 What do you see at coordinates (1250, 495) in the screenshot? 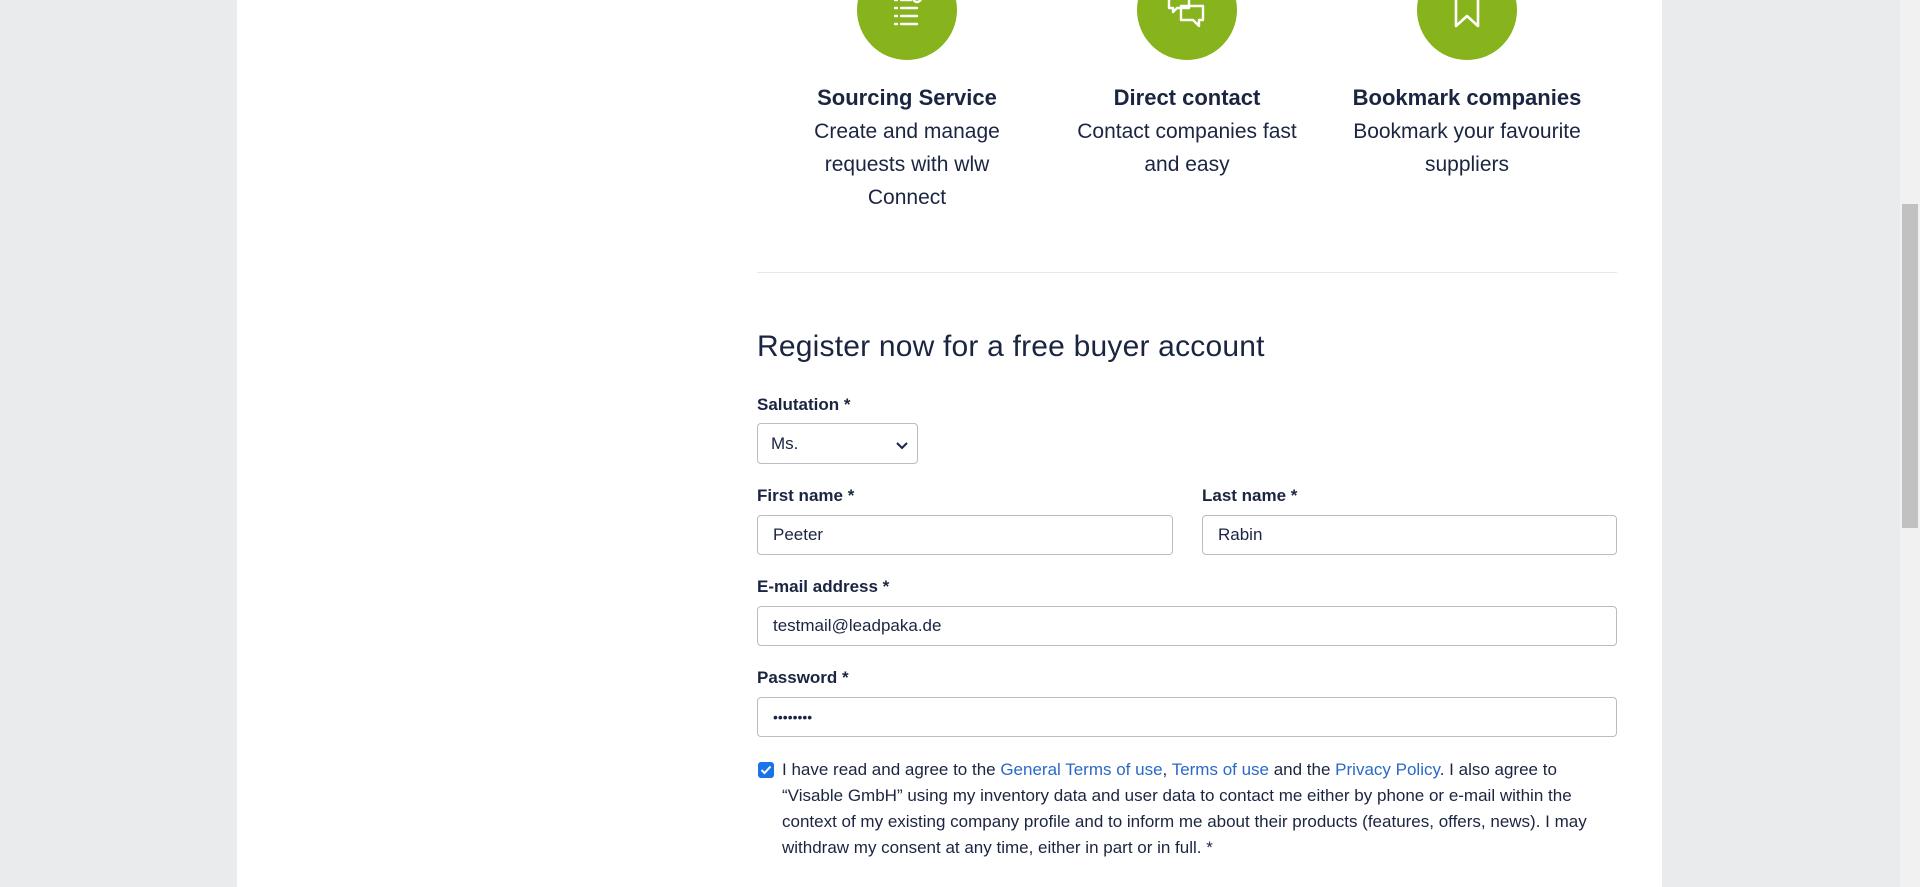
I see `last-name-label: Last name *` at bounding box center [1250, 495].